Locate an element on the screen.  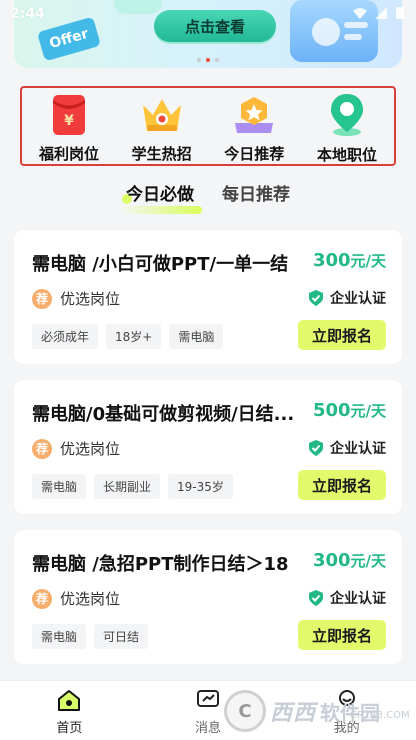
job-chips: 需电脑 可日结 is located at coordinates (90, 636).